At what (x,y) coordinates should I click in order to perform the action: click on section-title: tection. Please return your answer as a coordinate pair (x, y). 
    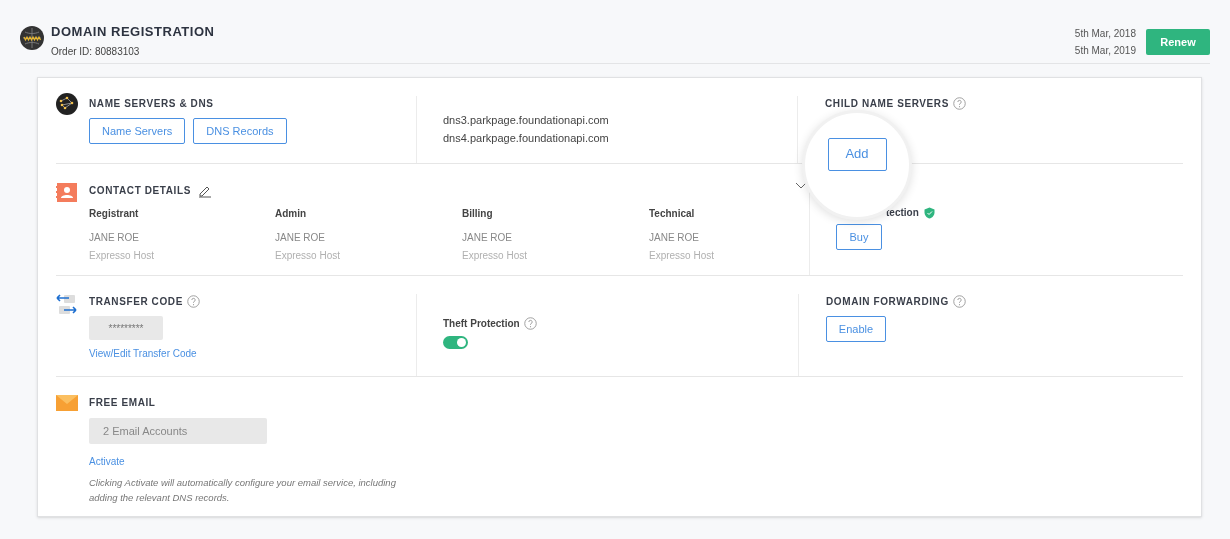
    Looking at the image, I should click on (902, 213).